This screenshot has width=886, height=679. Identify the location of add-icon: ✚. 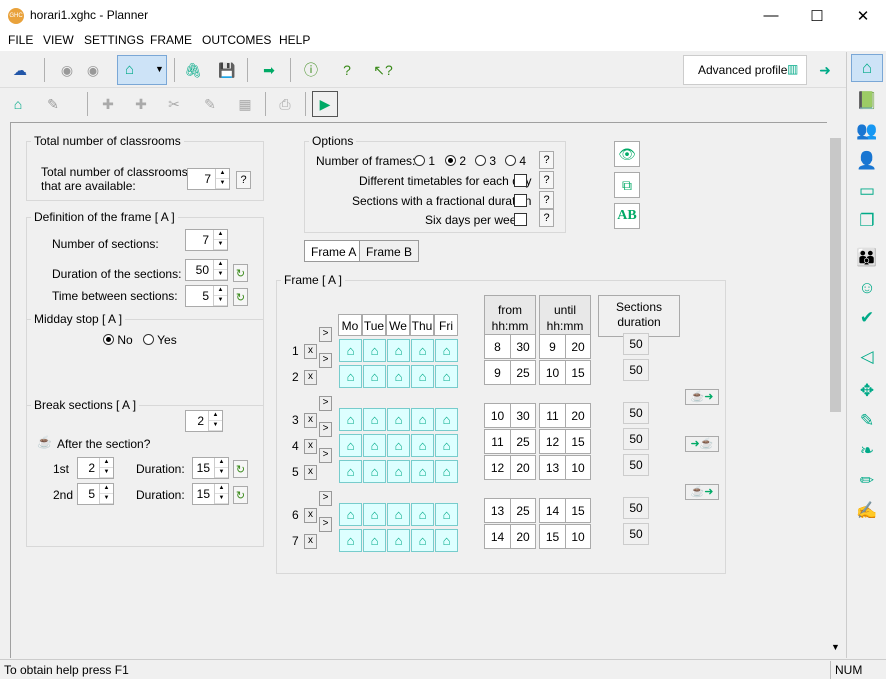
(108, 104).